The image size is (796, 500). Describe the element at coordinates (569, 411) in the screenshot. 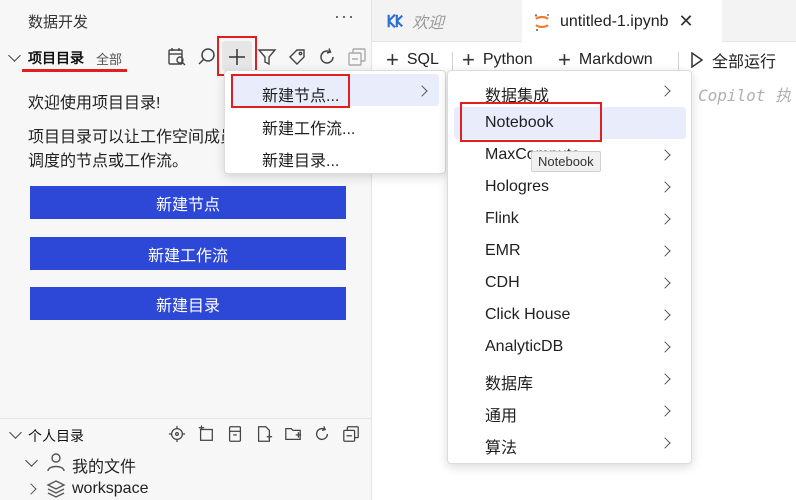

I see `menu-item-general: 通用` at that location.